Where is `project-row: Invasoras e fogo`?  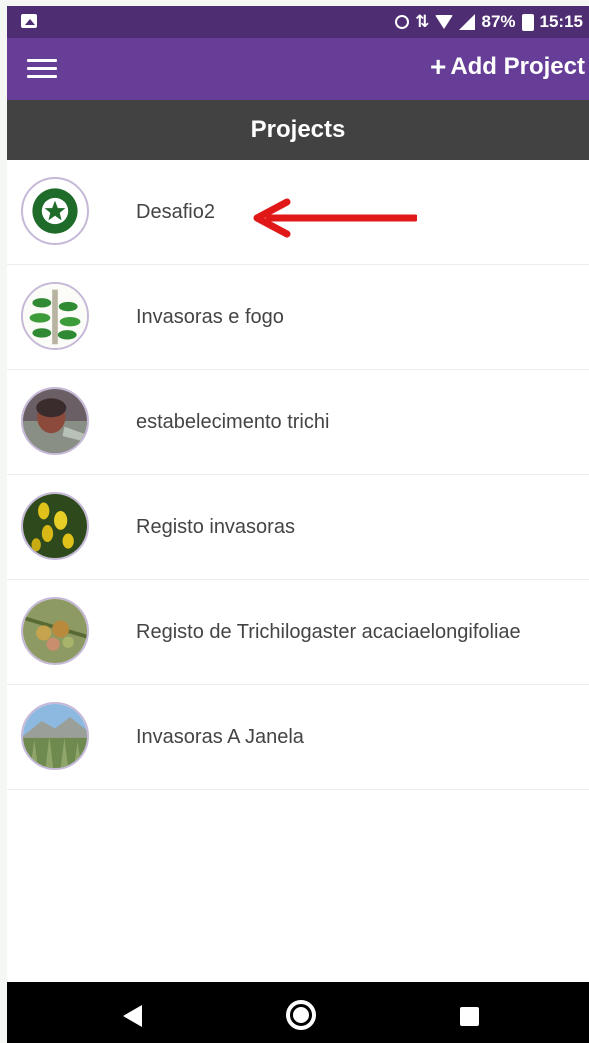 project-row: Invasoras e fogo is located at coordinates (298, 317).